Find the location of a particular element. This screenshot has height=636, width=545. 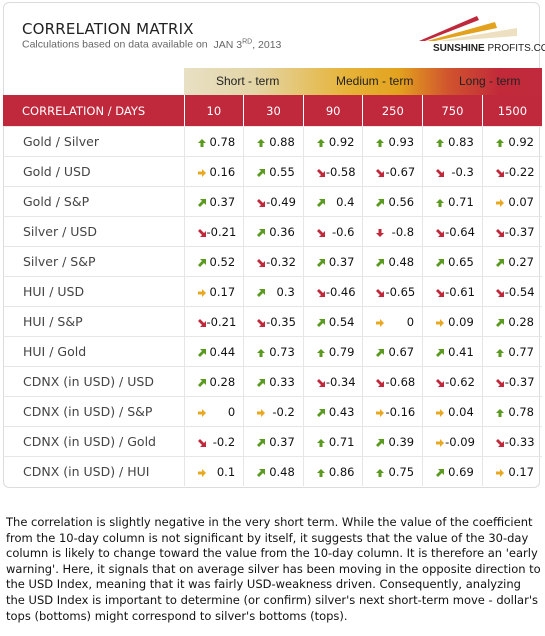

correlation-cell: -0.3 is located at coordinates (452, 171).